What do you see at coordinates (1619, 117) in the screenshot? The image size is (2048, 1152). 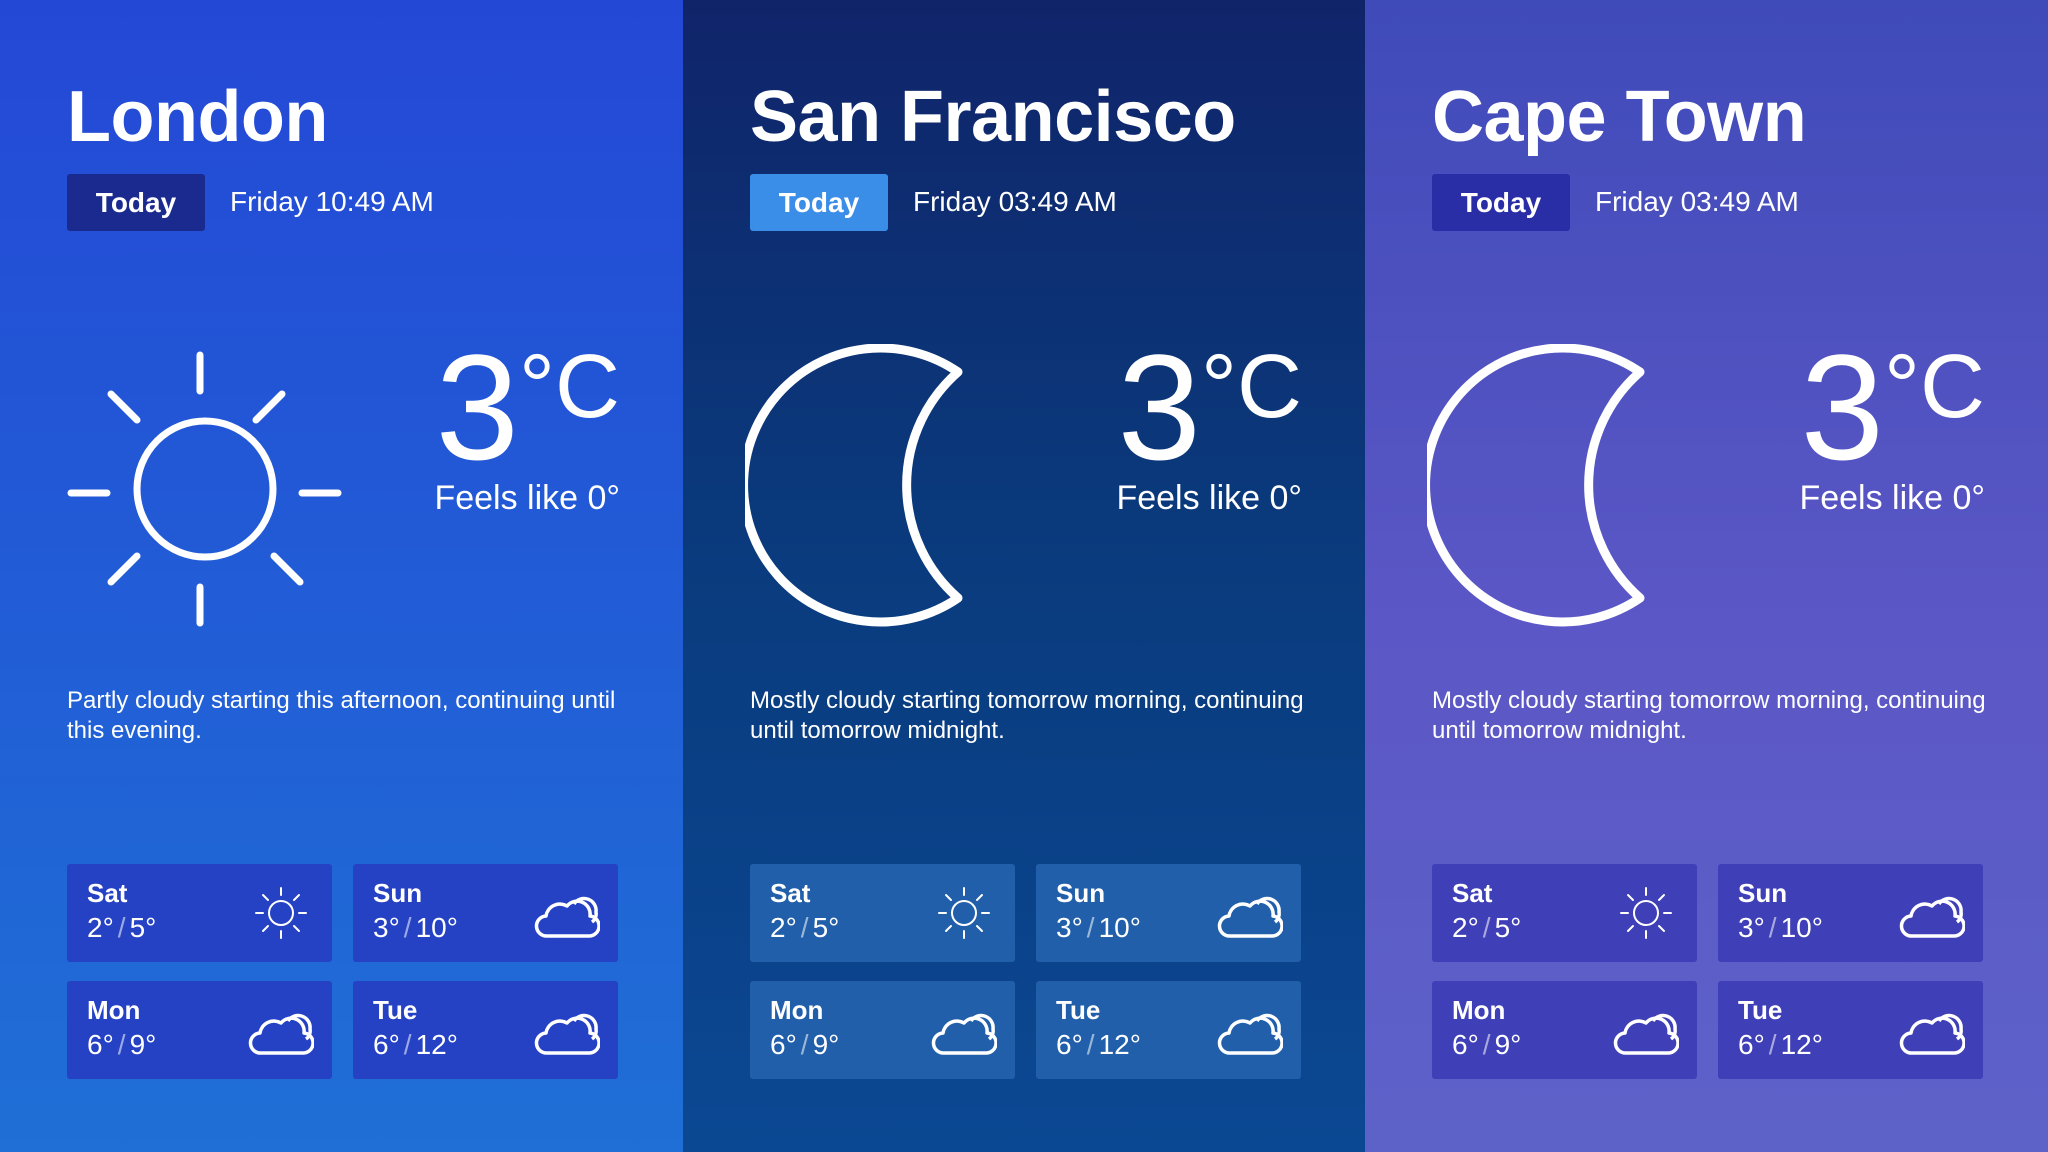 I see `city-name: Cape Town` at bounding box center [1619, 117].